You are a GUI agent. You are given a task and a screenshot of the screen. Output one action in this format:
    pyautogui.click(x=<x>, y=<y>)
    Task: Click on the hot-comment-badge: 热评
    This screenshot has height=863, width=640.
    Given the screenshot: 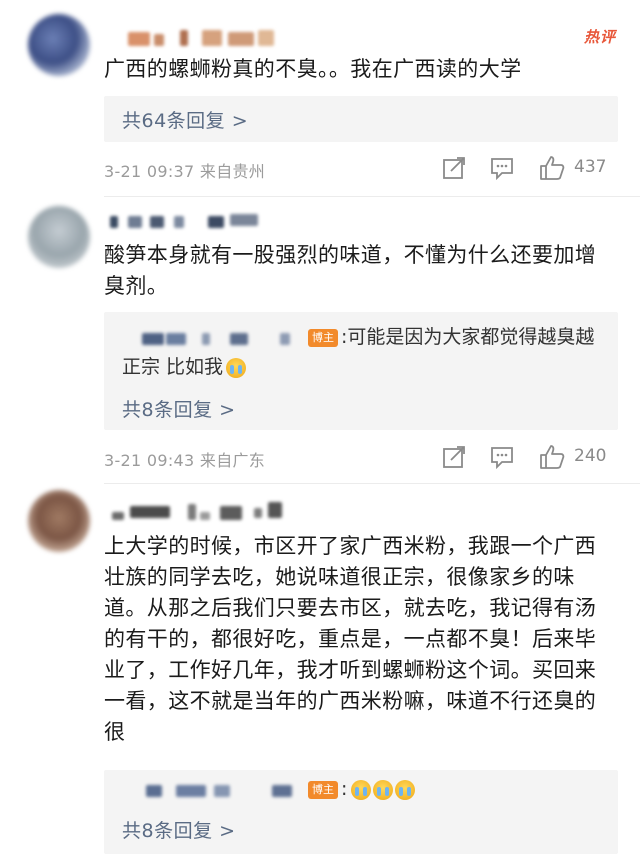 What is the action you would take?
    pyautogui.click(x=599, y=37)
    